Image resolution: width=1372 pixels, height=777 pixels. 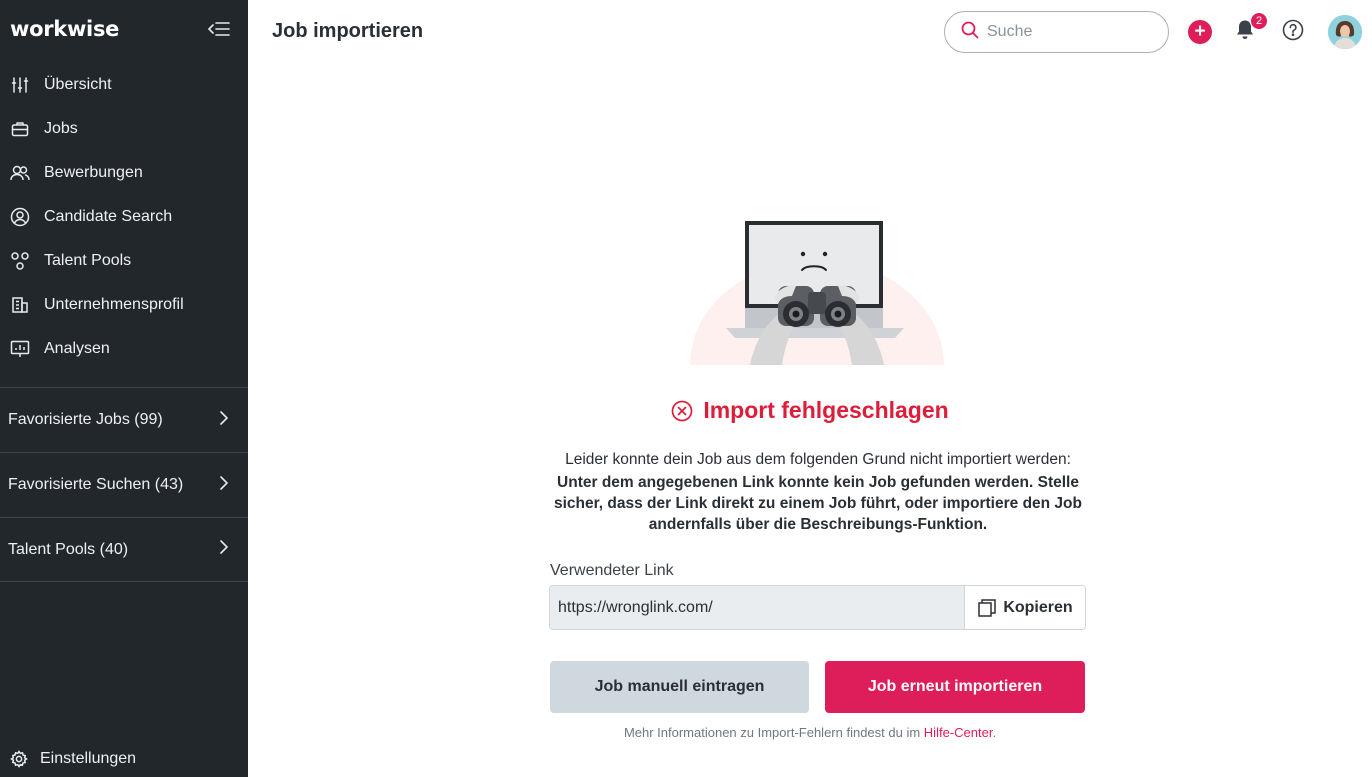 What do you see at coordinates (124, 349) in the screenshot?
I see `sidebar-item-analysen: Analysen` at bounding box center [124, 349].